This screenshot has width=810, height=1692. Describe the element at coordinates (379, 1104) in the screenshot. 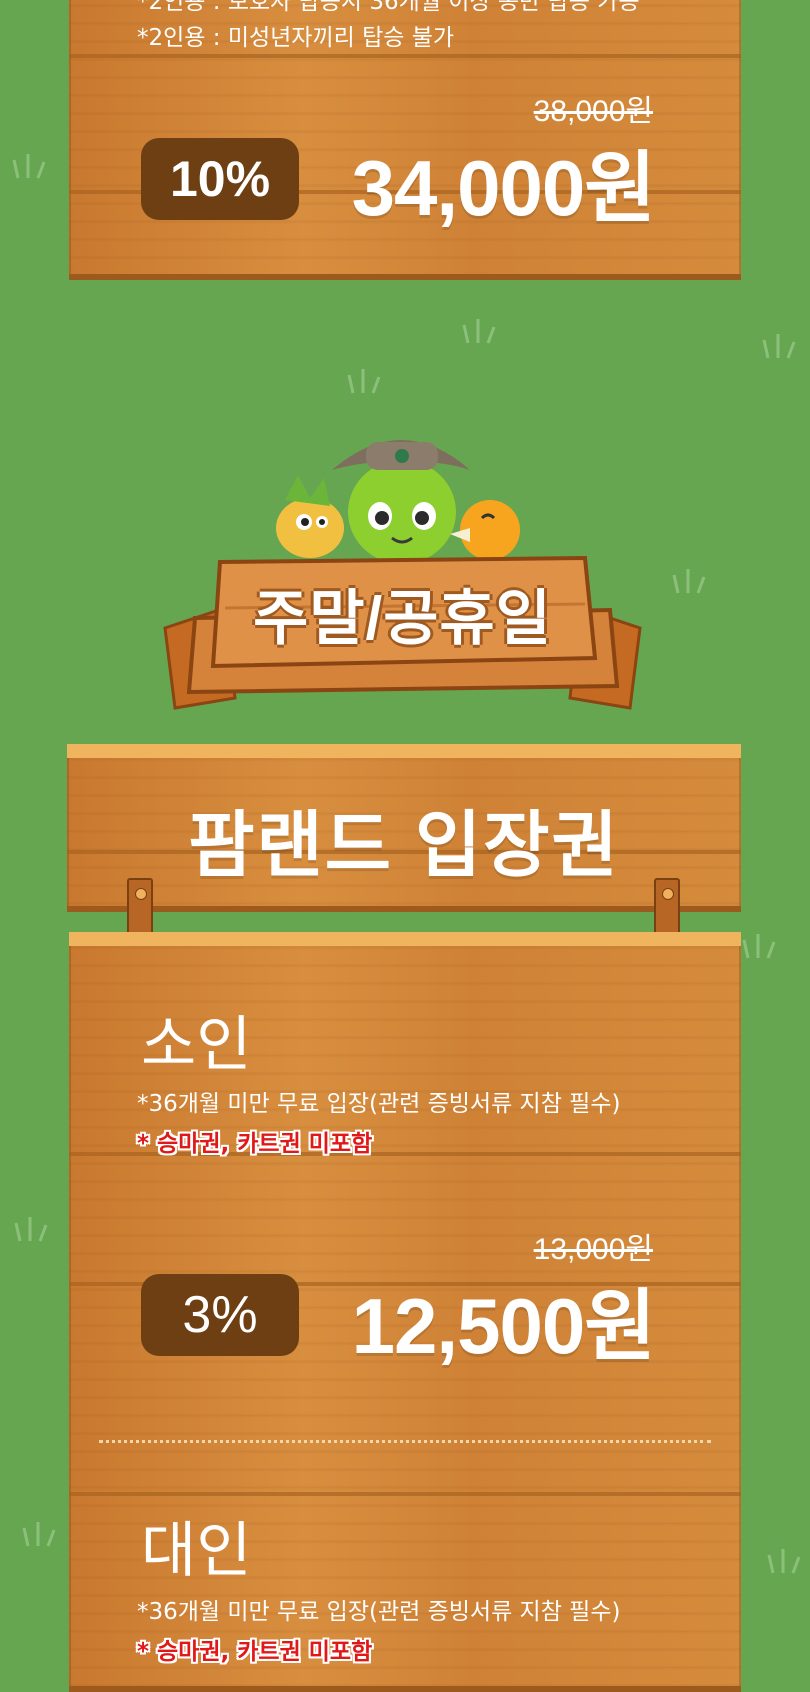

I see `child-note: *36개월 미만 무료 입장(관련 증빙서류 지참 필수)` at that location.